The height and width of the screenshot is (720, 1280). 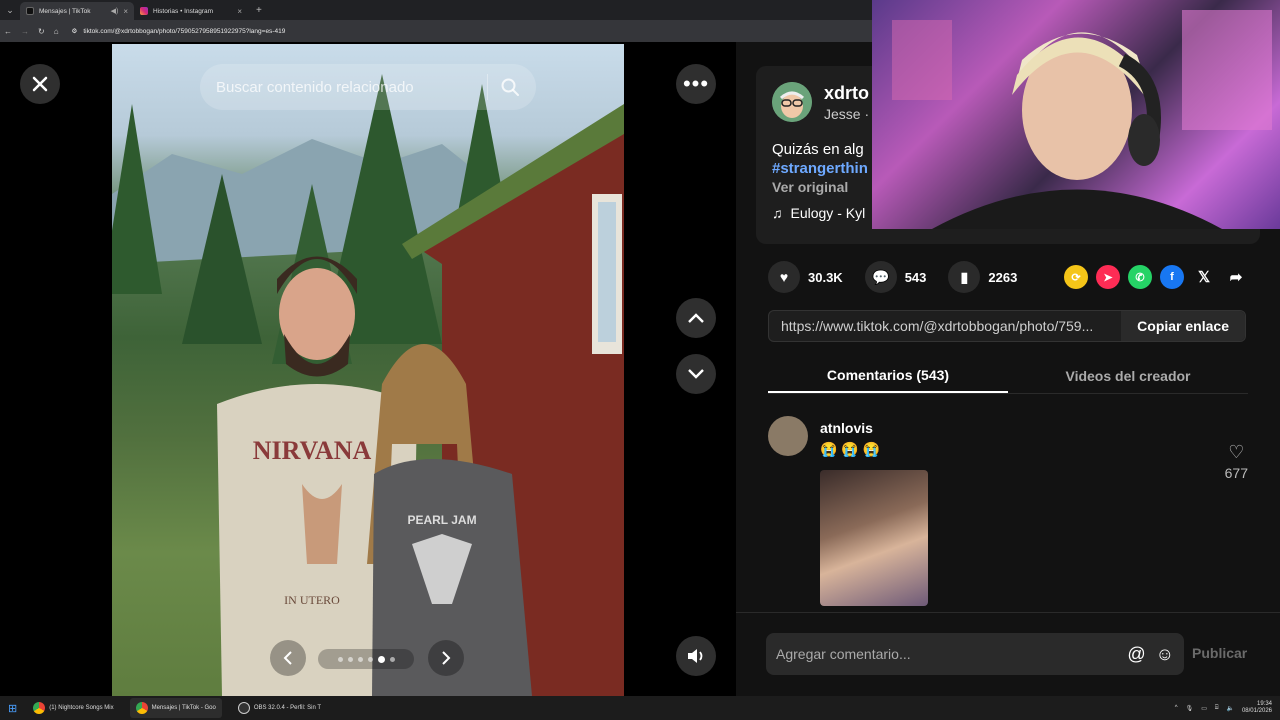 I want to click on instagram-favicon-icon, so click(x=144, y=11).